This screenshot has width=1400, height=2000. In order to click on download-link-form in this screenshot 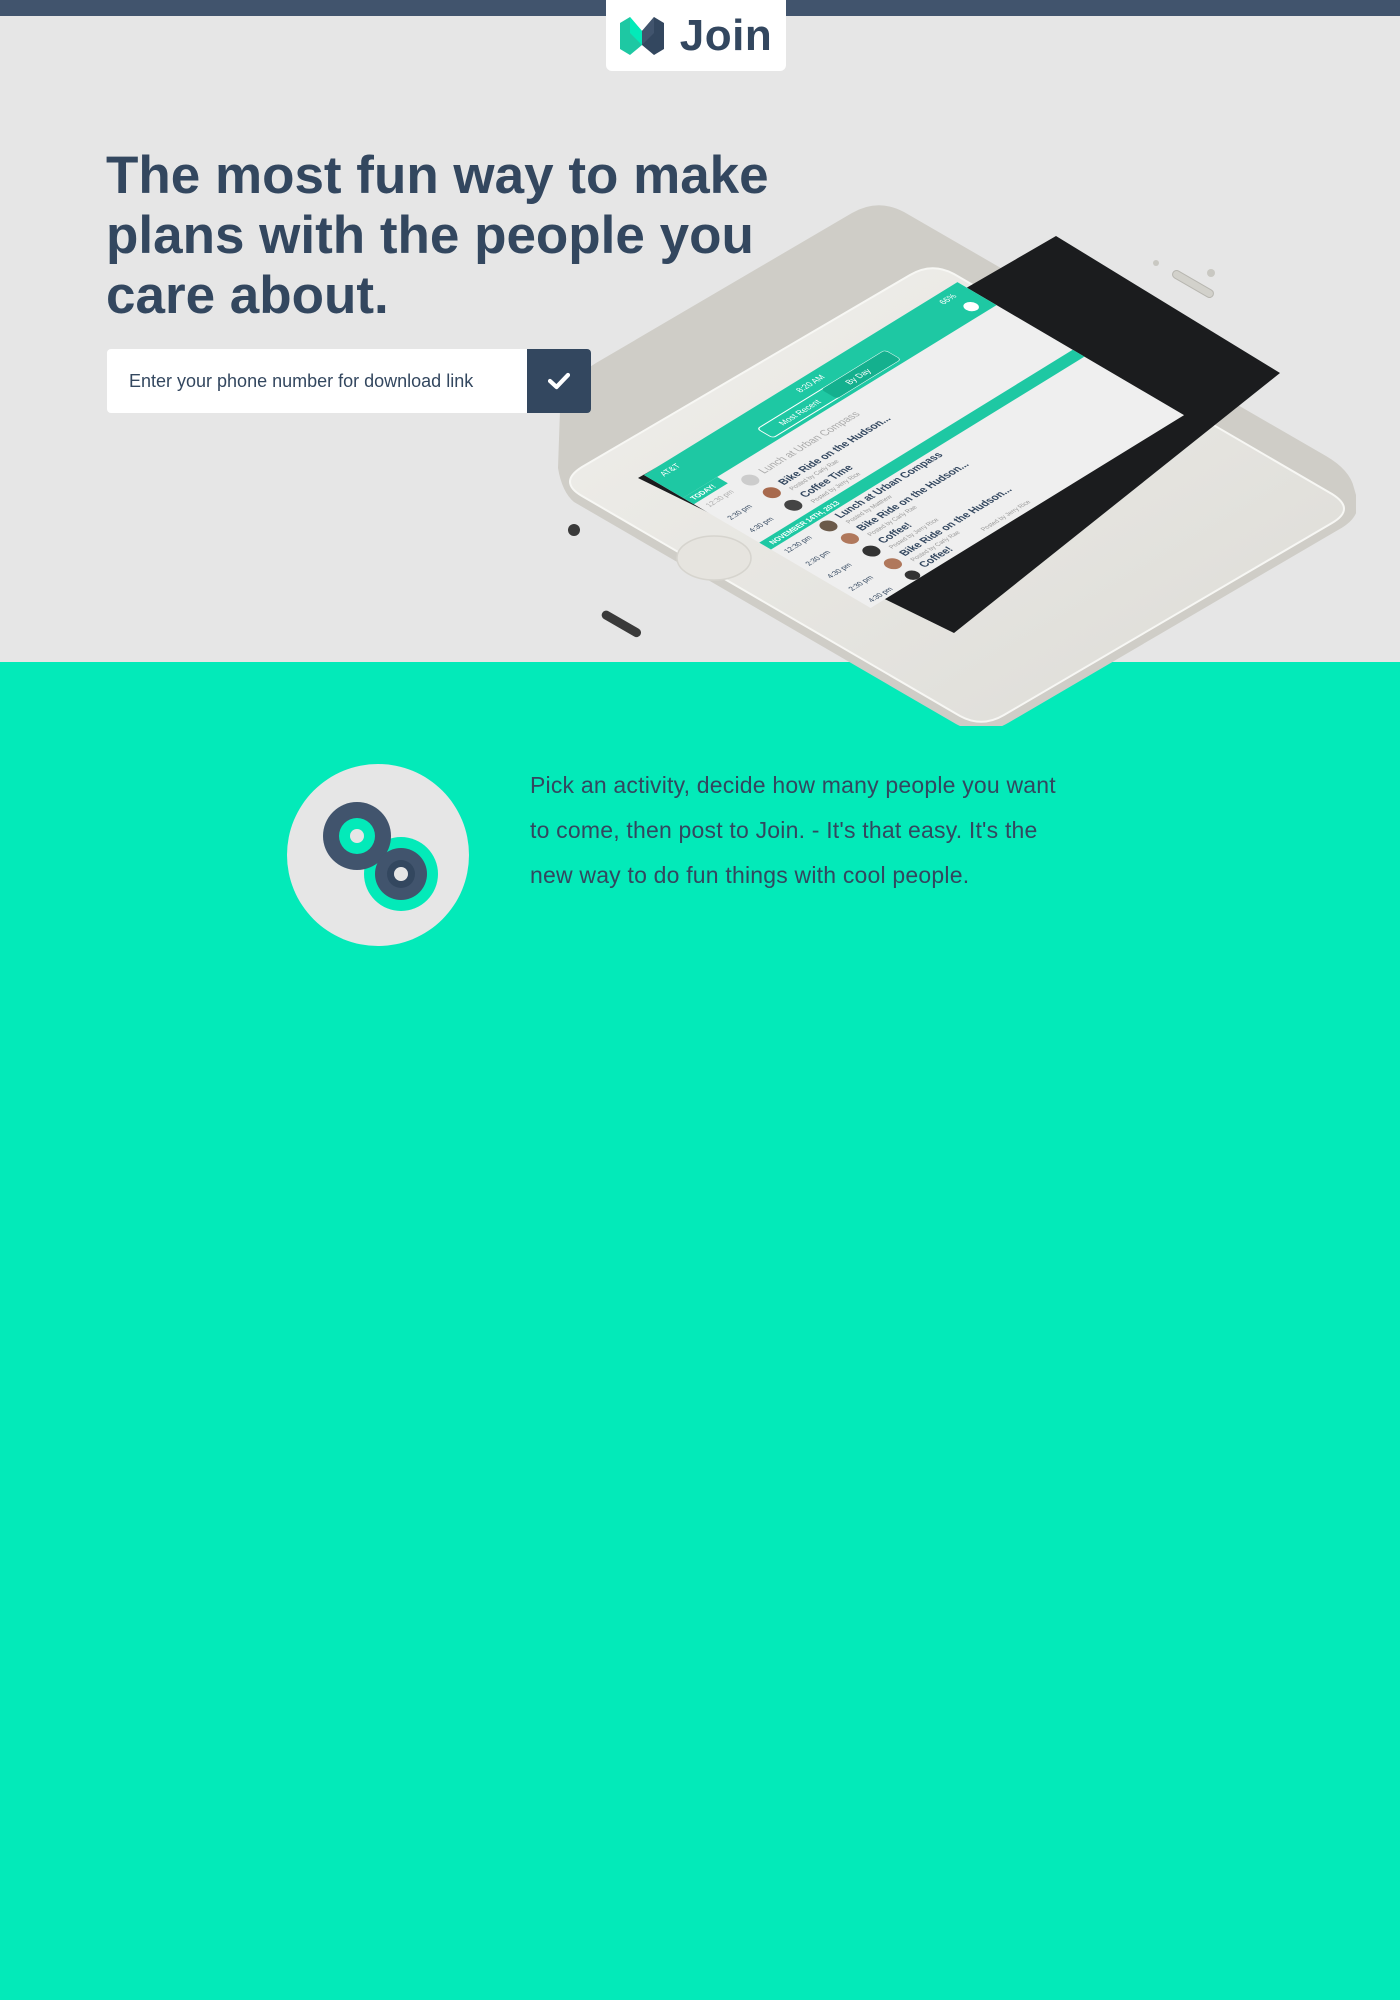, I will do `click(349, 381)`.